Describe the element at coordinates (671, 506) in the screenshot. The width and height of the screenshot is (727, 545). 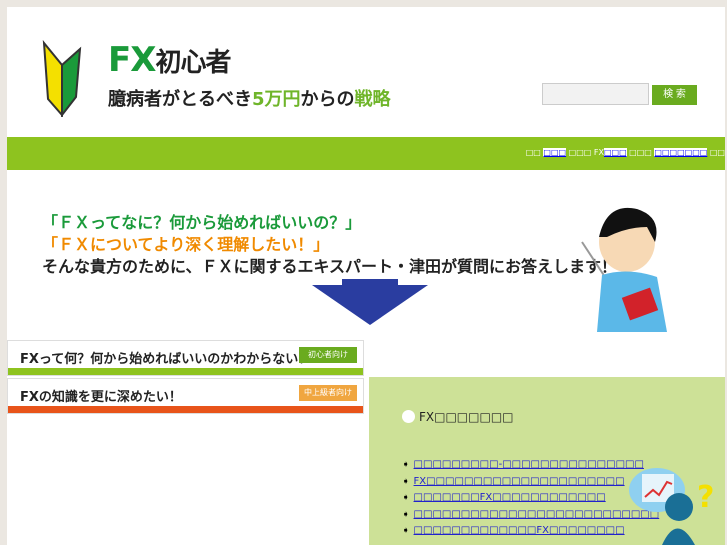
I see `thinking-person-illustration: ?` at that location.